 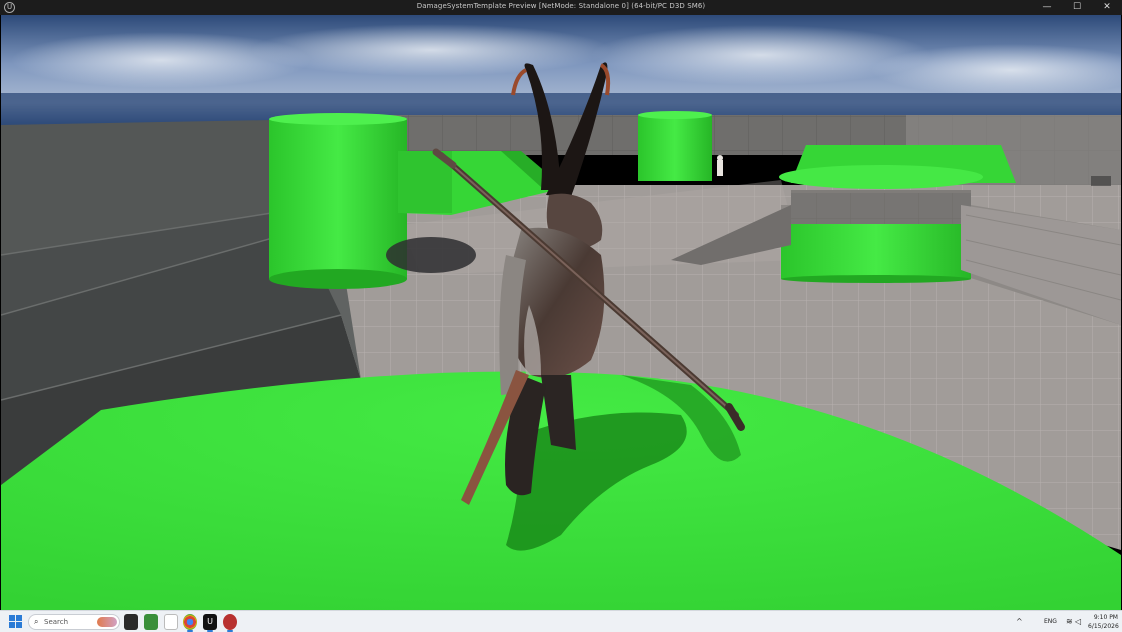 What do you see at coordinates (1047, 7) in the screenshot?
I see `minimize-button: —` at bounding box center [1047, 7].